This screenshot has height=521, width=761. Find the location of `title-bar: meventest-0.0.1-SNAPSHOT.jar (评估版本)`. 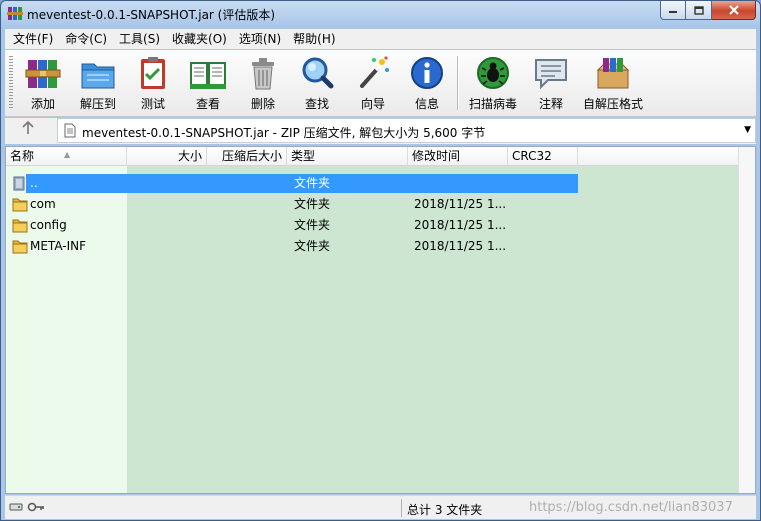

title-bar: meventest-0.0.1-SNAPSHOT.jar (评估版本) is located at coordinates (380, 13).